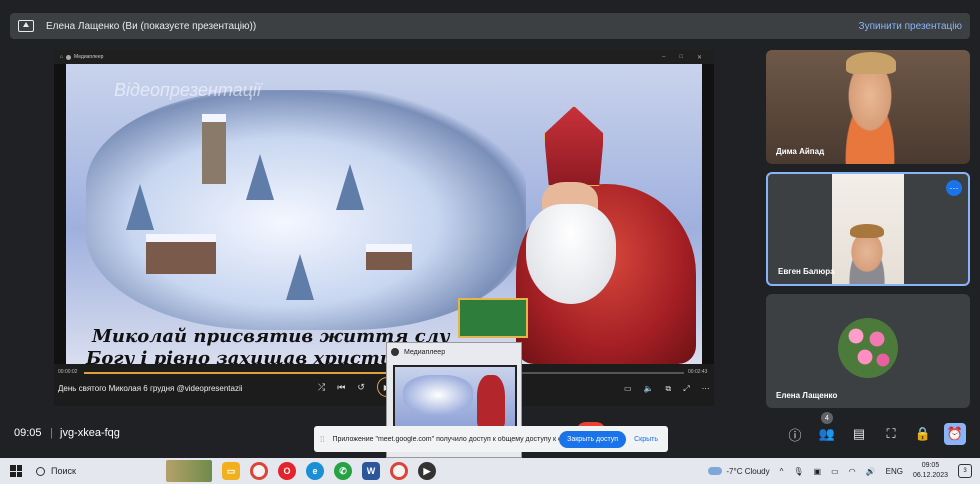  I want to click on participant-count-badge: 4, so click(827, 418).